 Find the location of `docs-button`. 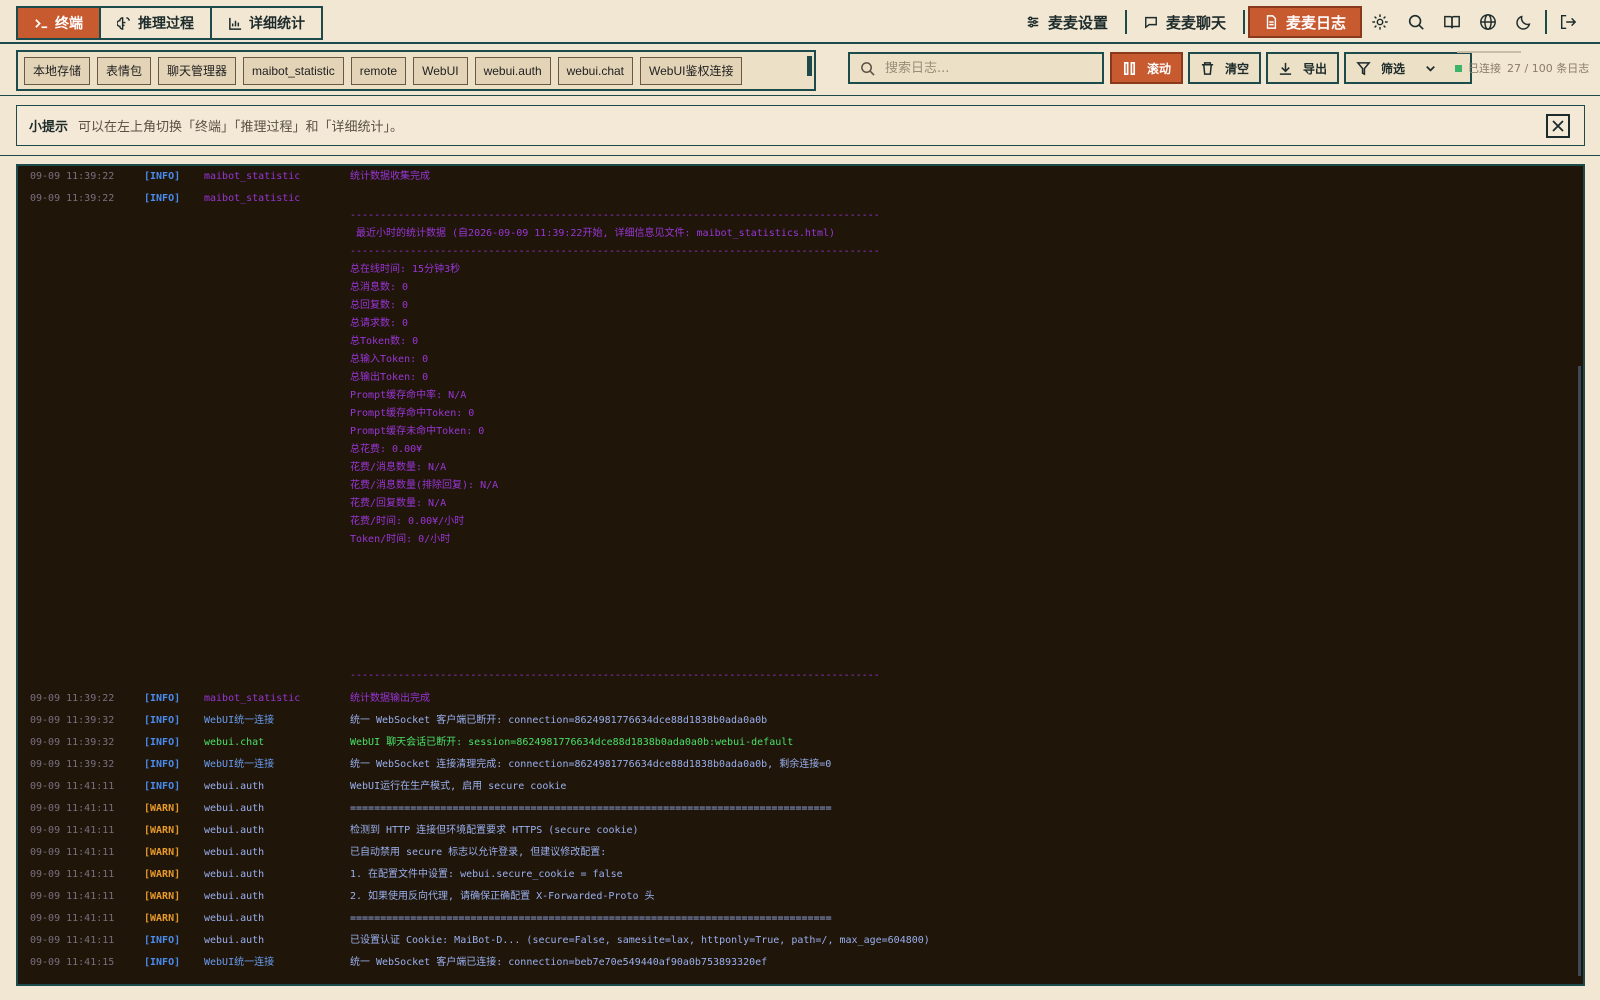

docs-button is located at coordinates (1452, 22).